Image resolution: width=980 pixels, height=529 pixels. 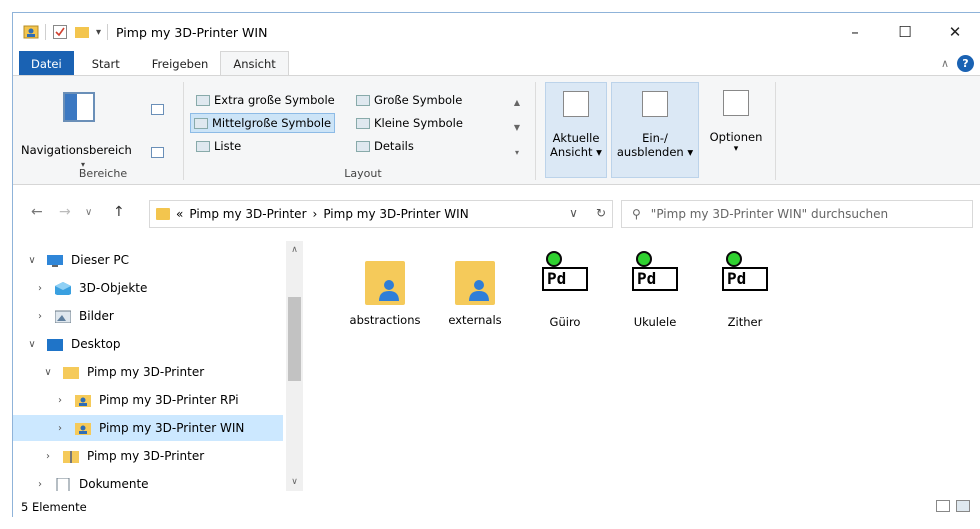 What do you see at coordinates (363, 173) in the screenshot?
I see `group-label-layout: Layout` at bounding box center [363, 173].